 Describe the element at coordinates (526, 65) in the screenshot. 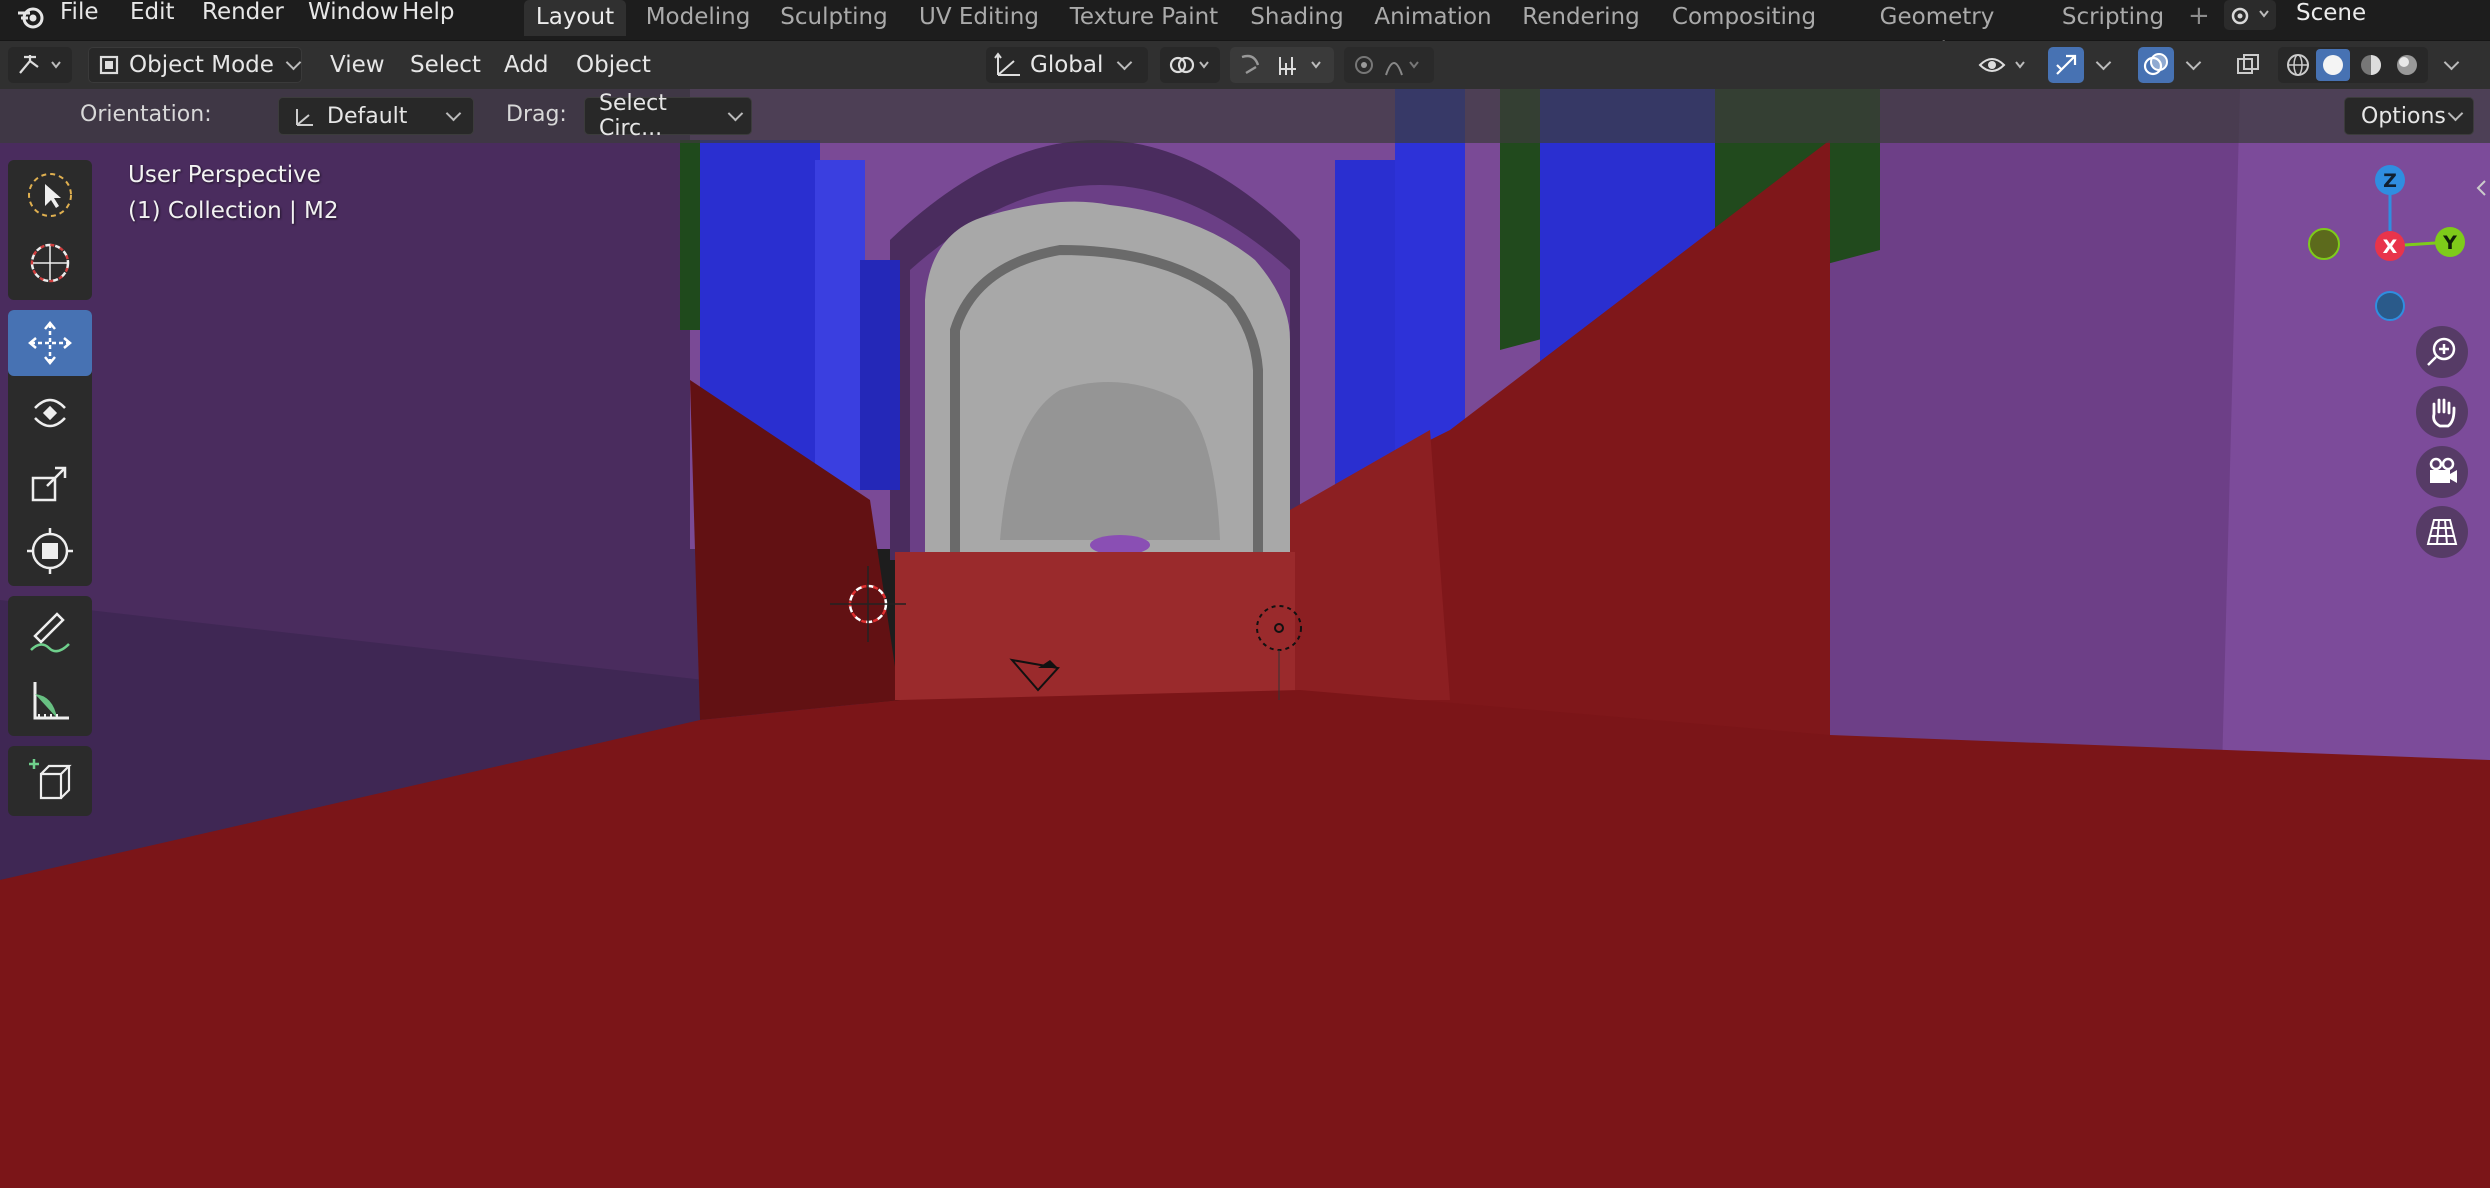

I see `menu-add: Add` at that location.